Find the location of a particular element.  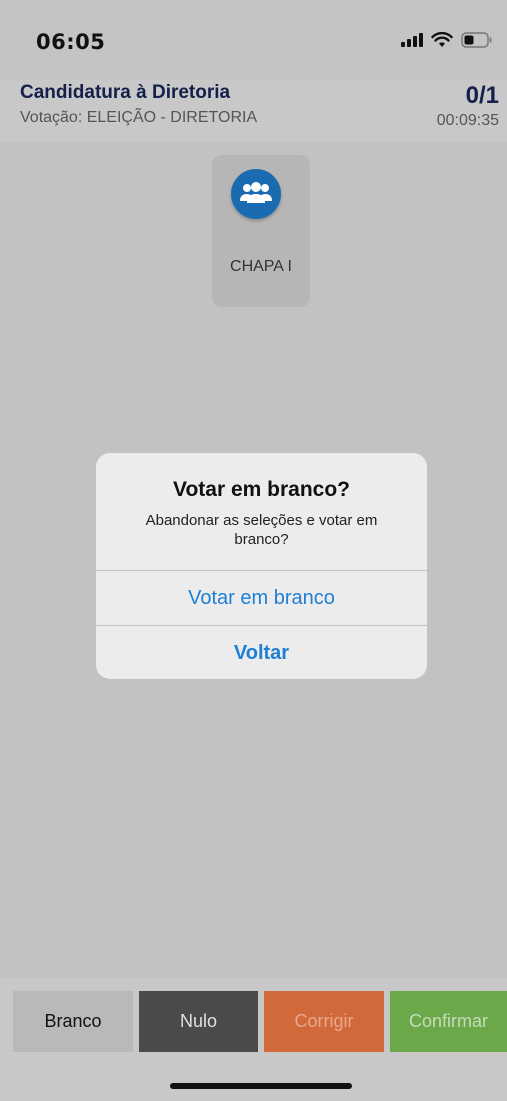

vote-counter: 0/1 is located at coordinates (482, 95).